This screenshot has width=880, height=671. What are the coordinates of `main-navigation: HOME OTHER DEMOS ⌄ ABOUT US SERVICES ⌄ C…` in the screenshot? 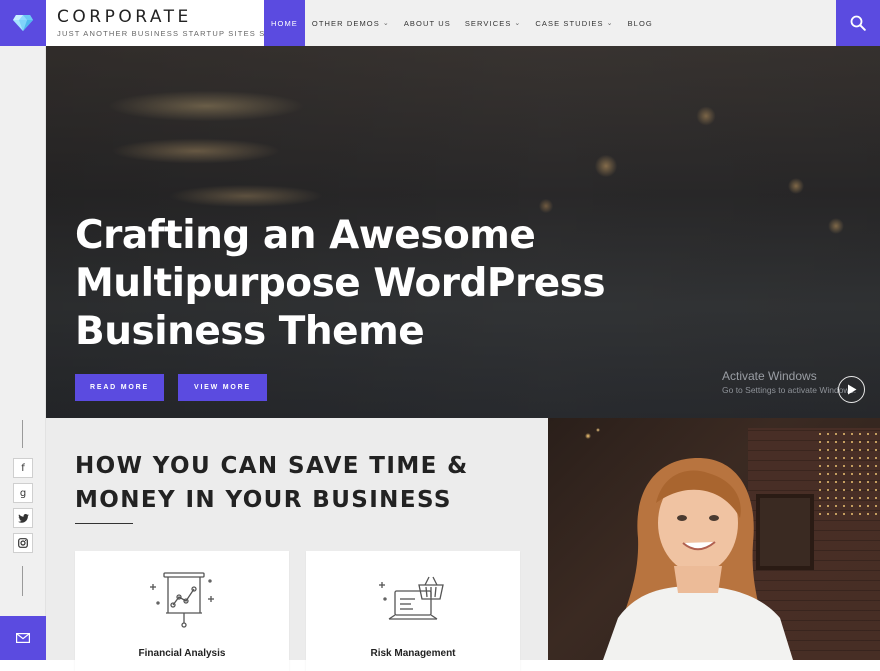 It's located at (550, 23).